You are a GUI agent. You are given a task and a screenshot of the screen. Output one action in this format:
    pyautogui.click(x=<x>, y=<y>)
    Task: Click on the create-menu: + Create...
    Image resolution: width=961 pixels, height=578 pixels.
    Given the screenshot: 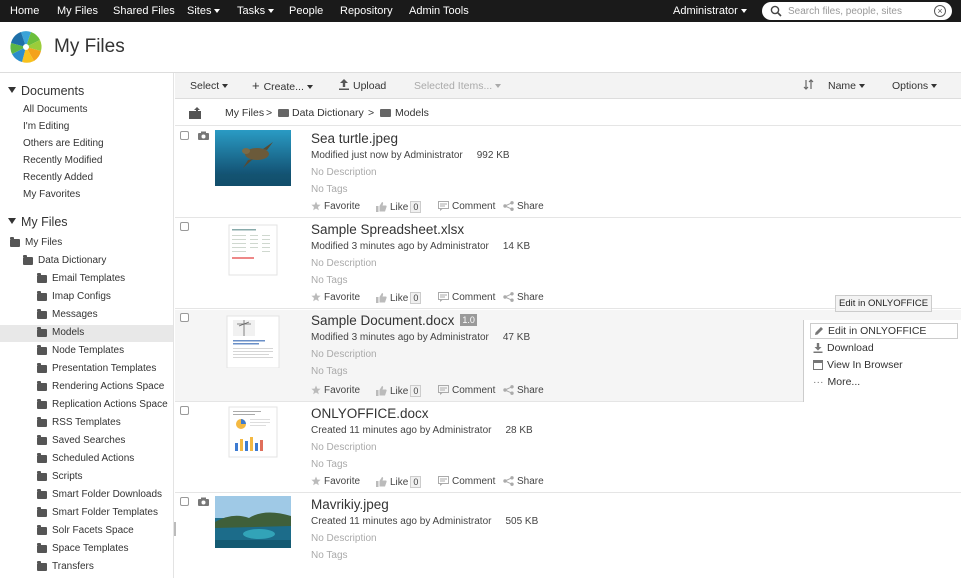 What is the action you would take?
    pyautogui.click(x=282, y=86)
    